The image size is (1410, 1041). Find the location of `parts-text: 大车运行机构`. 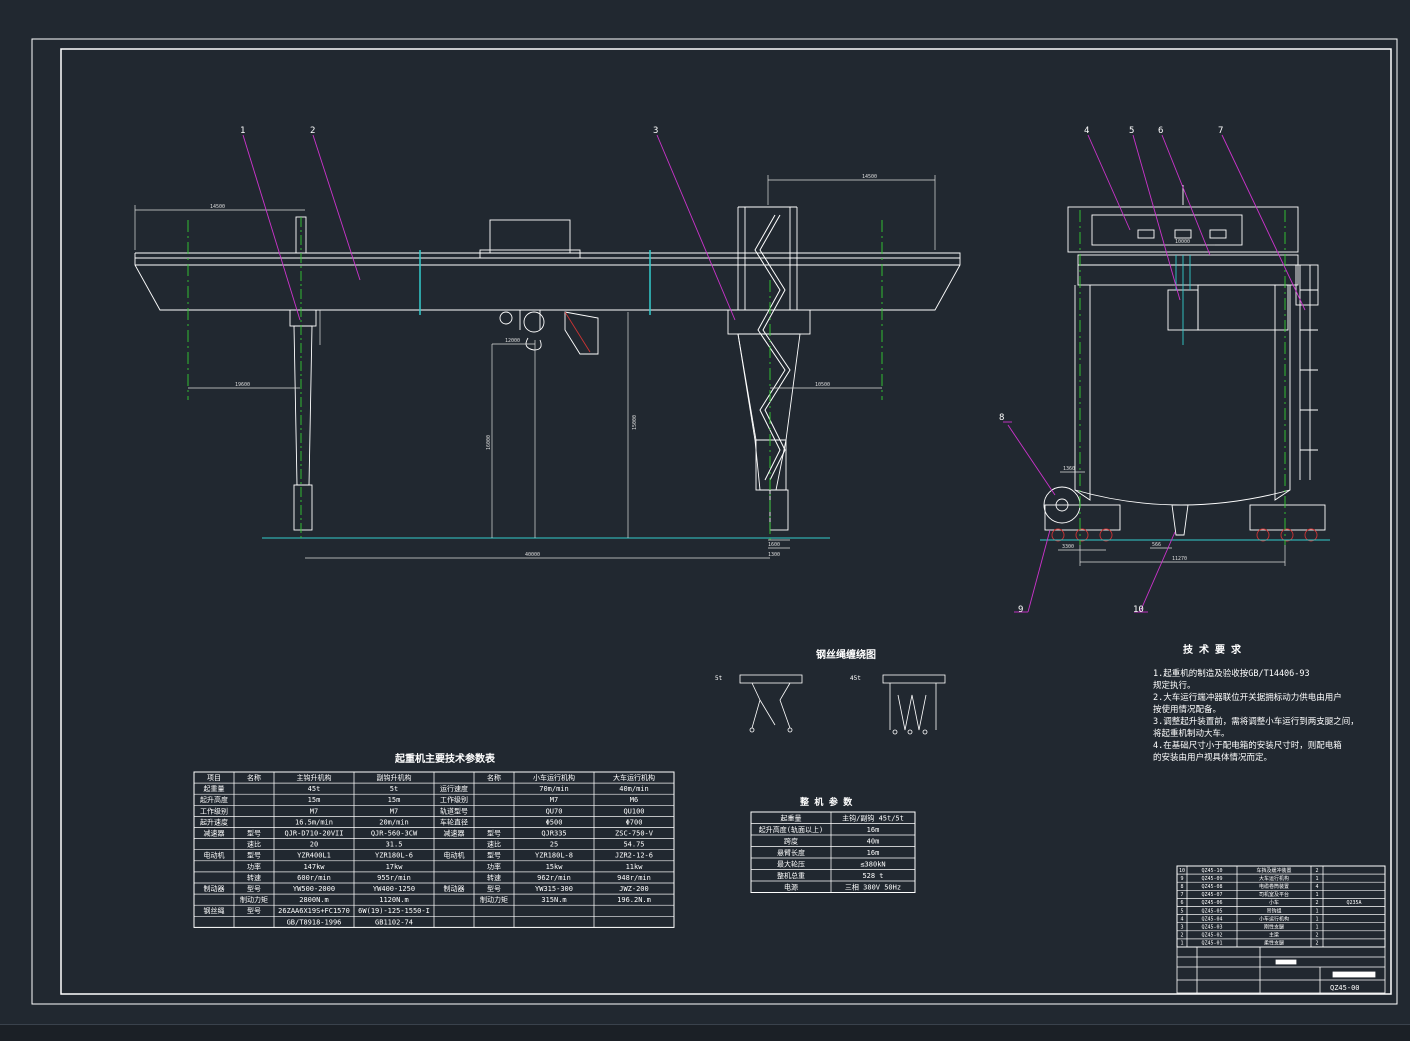

parts-text: 大车运行机构 is located at coordinates (1274, 878).